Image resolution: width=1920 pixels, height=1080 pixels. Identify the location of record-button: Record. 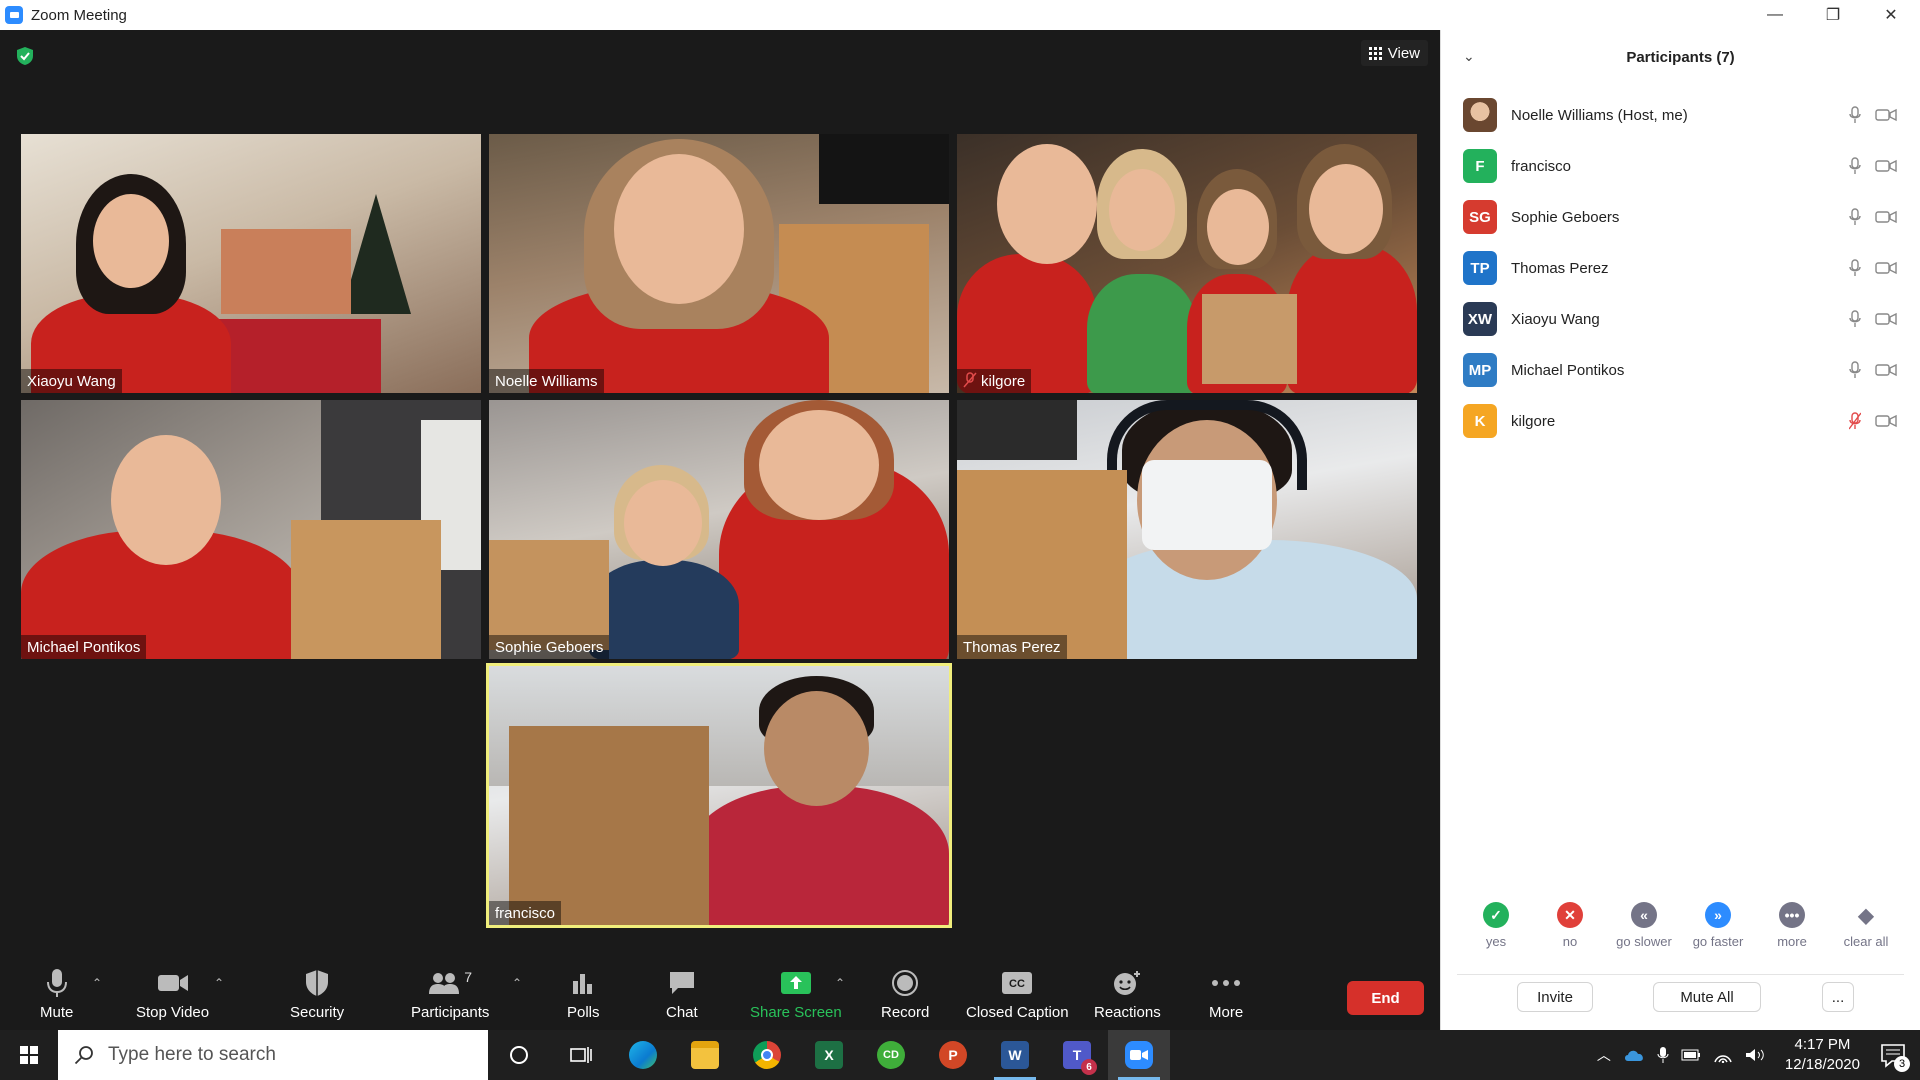
(905, 994).